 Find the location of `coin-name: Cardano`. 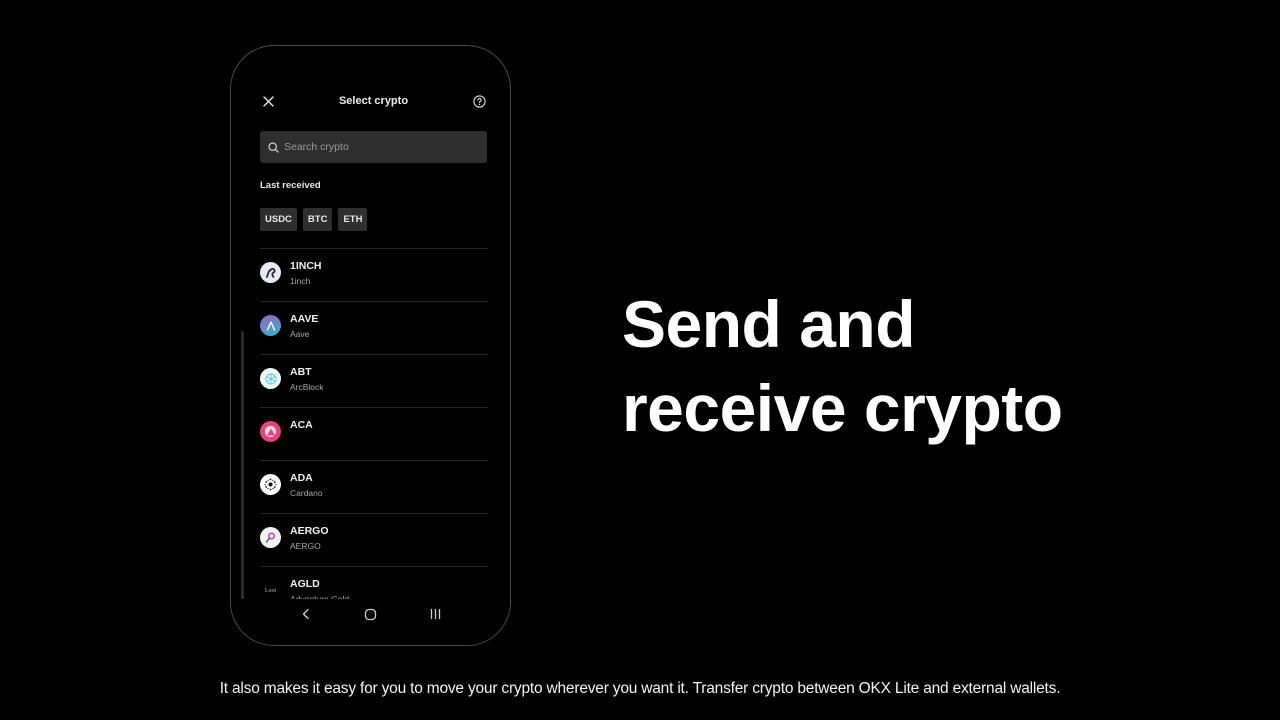

coin-name: Cardano is located at coordinates (306, 493).